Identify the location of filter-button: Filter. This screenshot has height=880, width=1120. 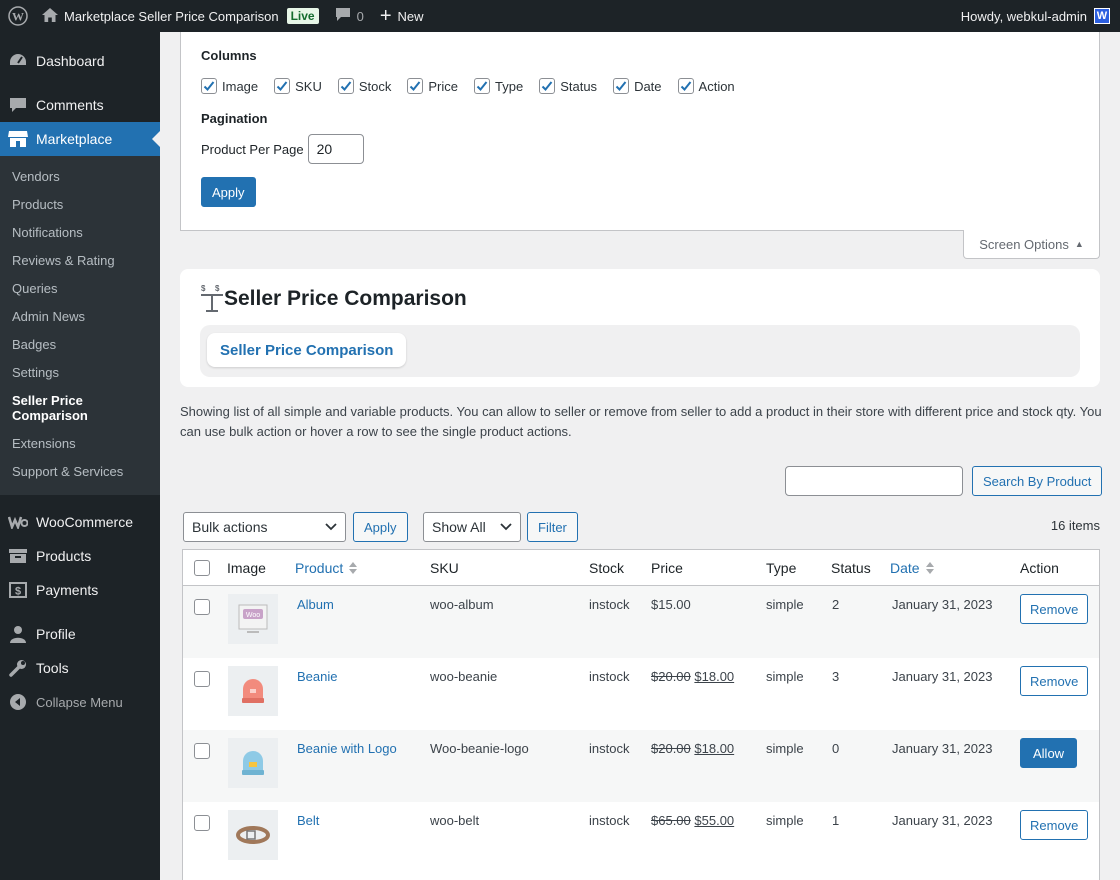
(552, 527).